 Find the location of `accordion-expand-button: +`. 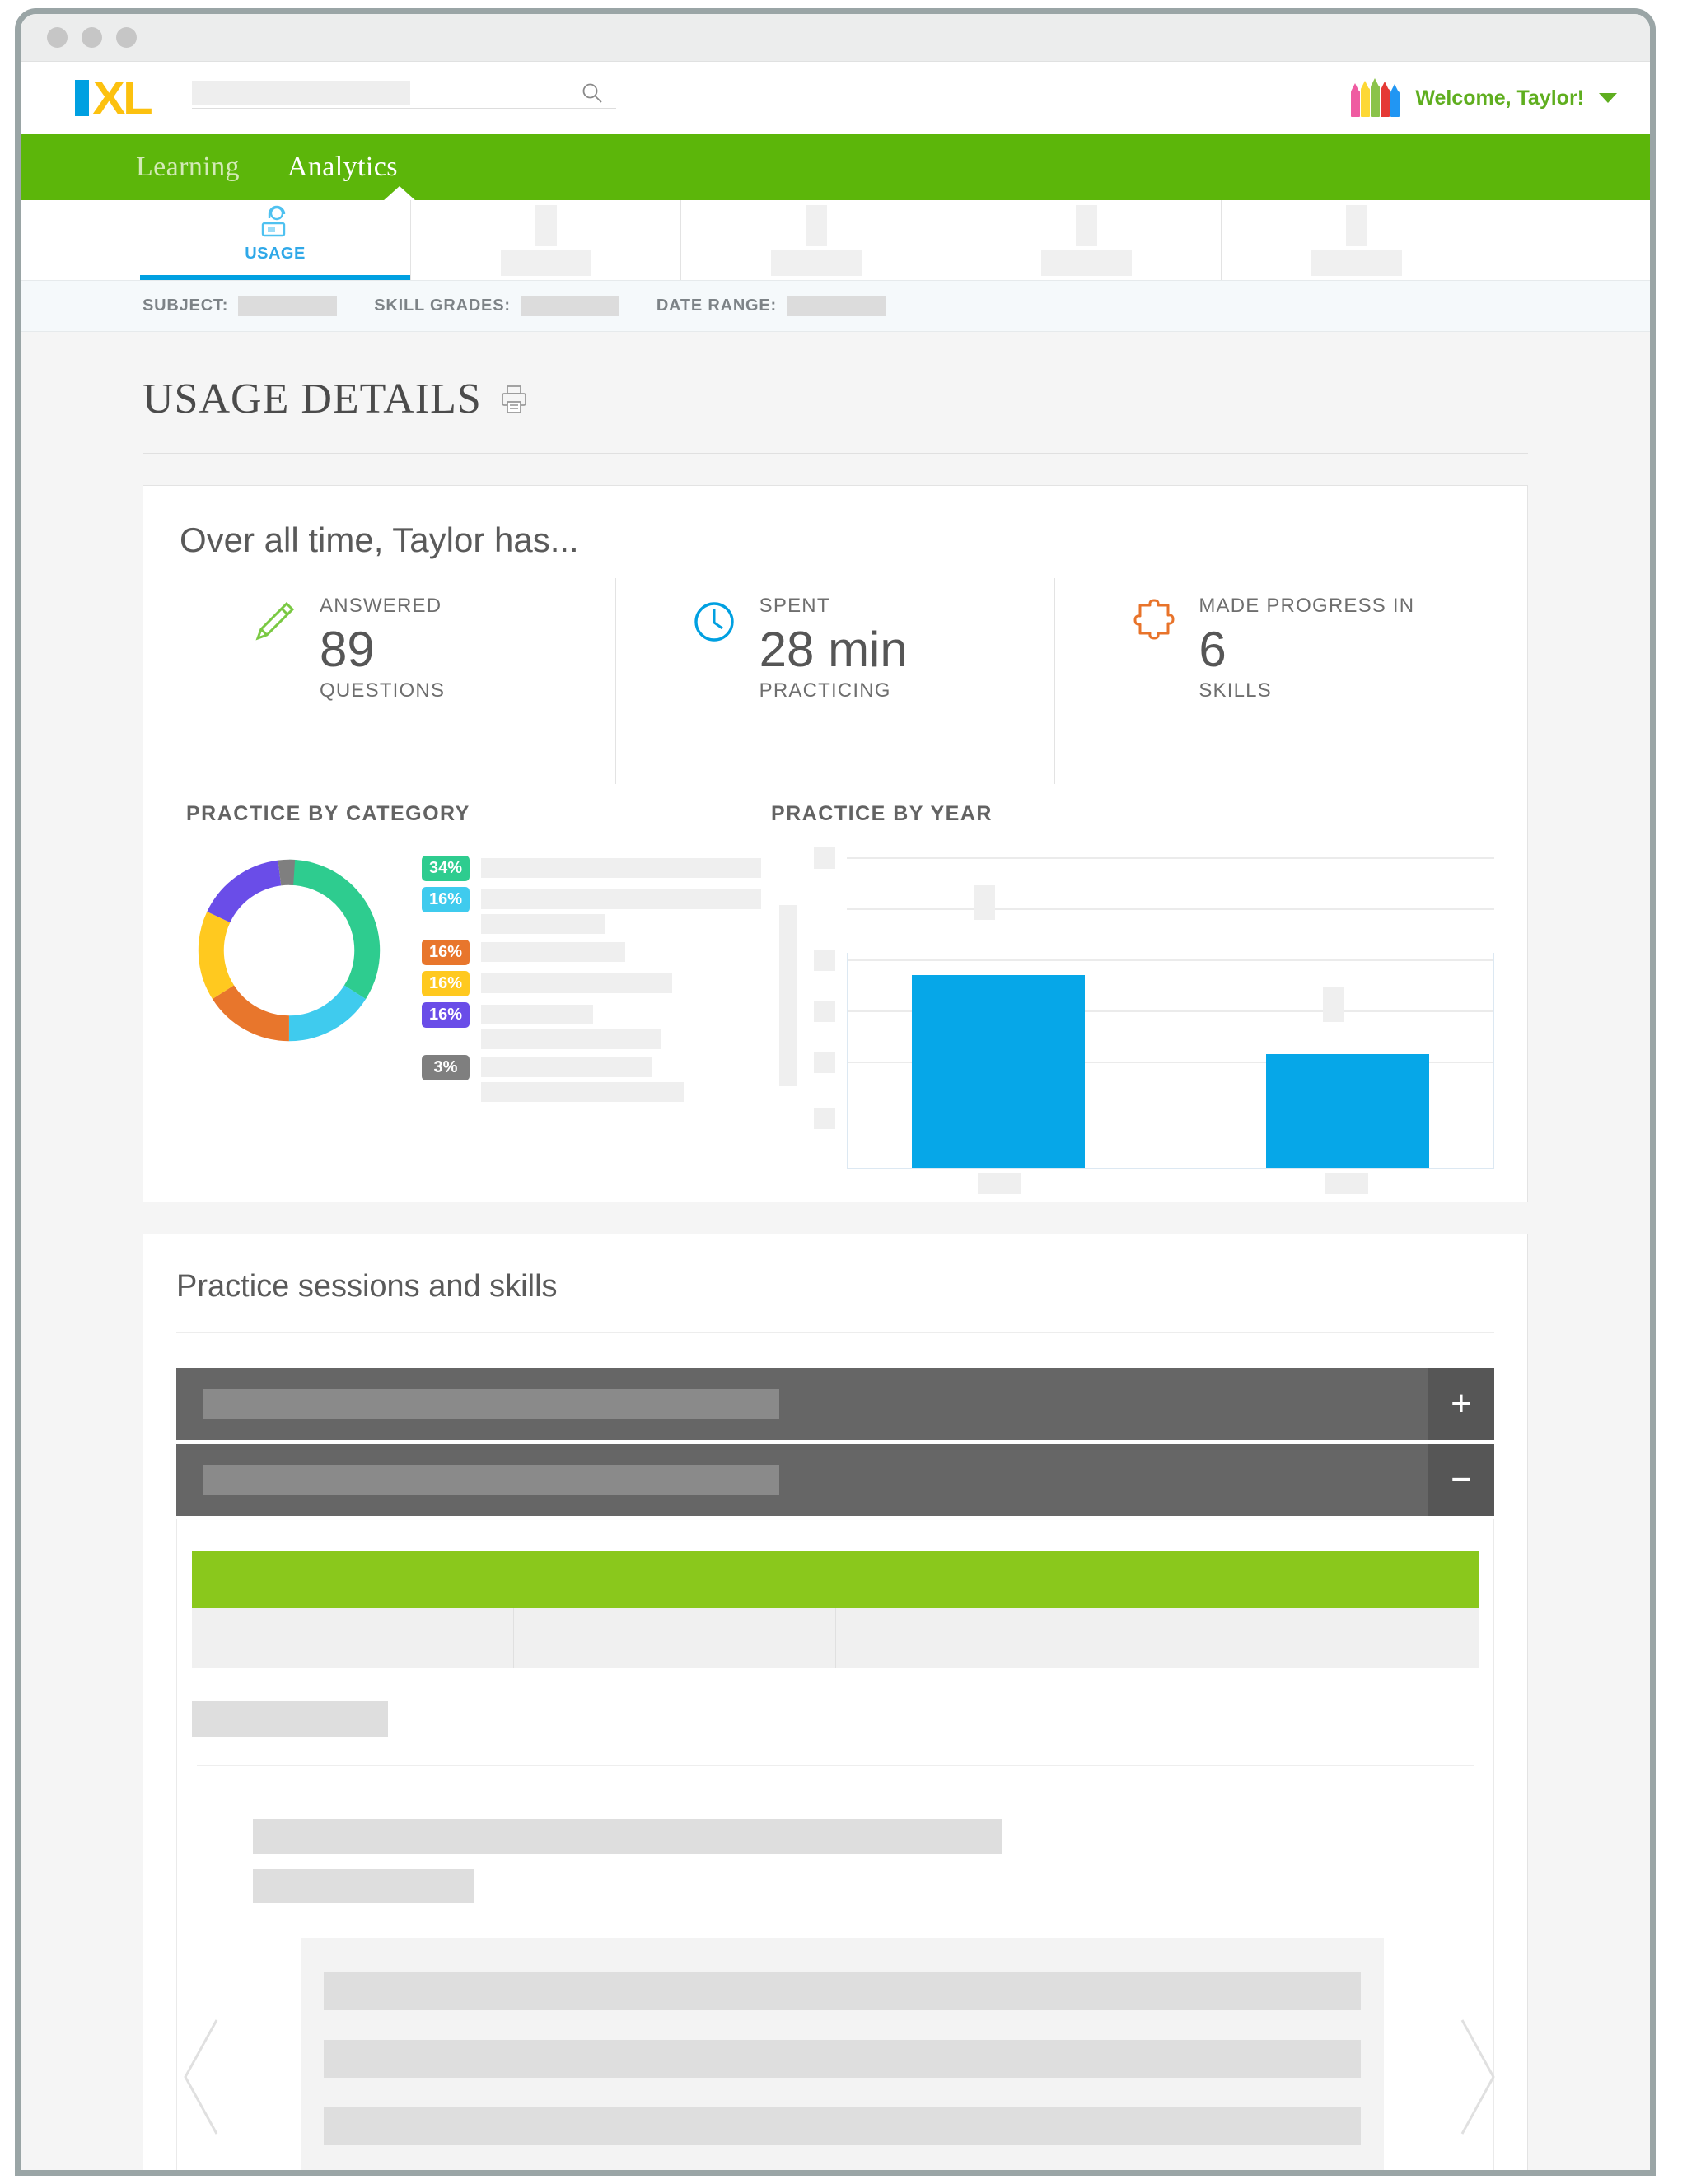

accordion-expand-button: + is located at coordinates (1461, 1404).